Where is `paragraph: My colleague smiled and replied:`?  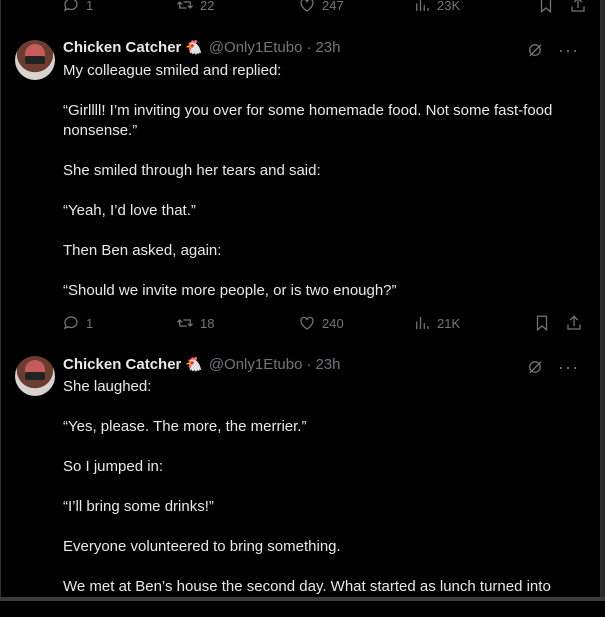
paragraph: My colleague smiled and replied: is located at coordinates (172, 70).